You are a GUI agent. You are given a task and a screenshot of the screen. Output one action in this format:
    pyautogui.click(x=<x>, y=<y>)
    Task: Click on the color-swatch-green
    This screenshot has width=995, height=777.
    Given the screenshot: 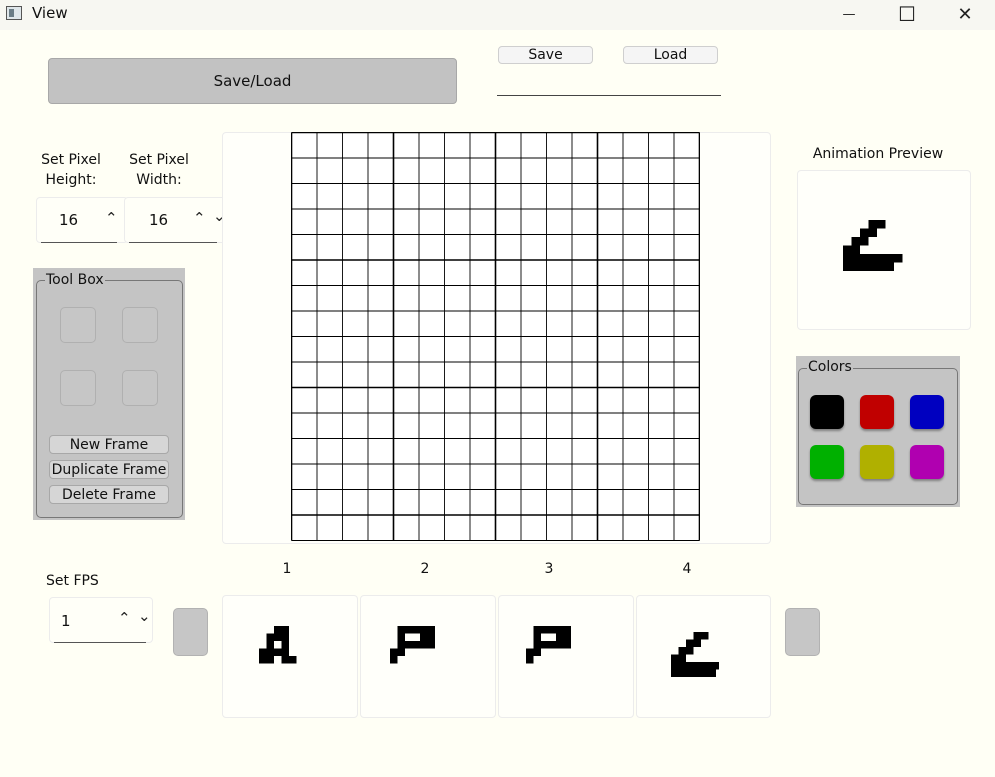 What is the action you would take?
    pyautogui.click(x=827, y=462)
    